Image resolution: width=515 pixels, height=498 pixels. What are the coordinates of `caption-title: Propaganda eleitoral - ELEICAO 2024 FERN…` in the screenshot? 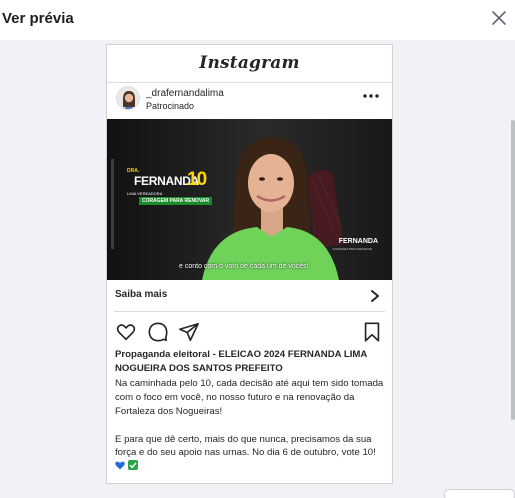 It's located at (241, 361).